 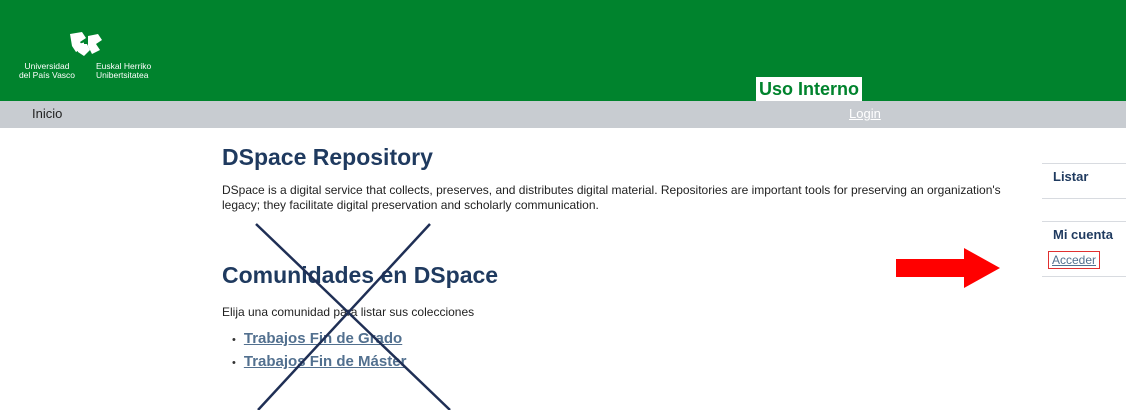 I want to click on browse-heading: Listar, so click(x=1071, y=176).